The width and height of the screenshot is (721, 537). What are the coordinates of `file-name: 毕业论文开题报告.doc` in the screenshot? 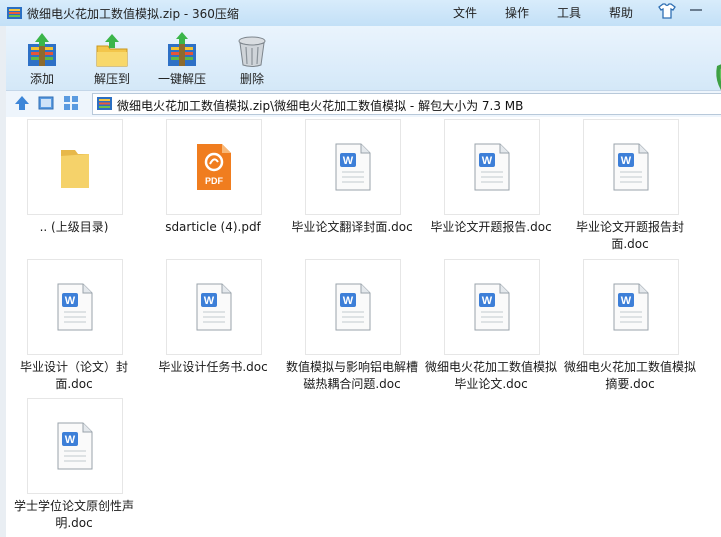 It's located at (491, 227).